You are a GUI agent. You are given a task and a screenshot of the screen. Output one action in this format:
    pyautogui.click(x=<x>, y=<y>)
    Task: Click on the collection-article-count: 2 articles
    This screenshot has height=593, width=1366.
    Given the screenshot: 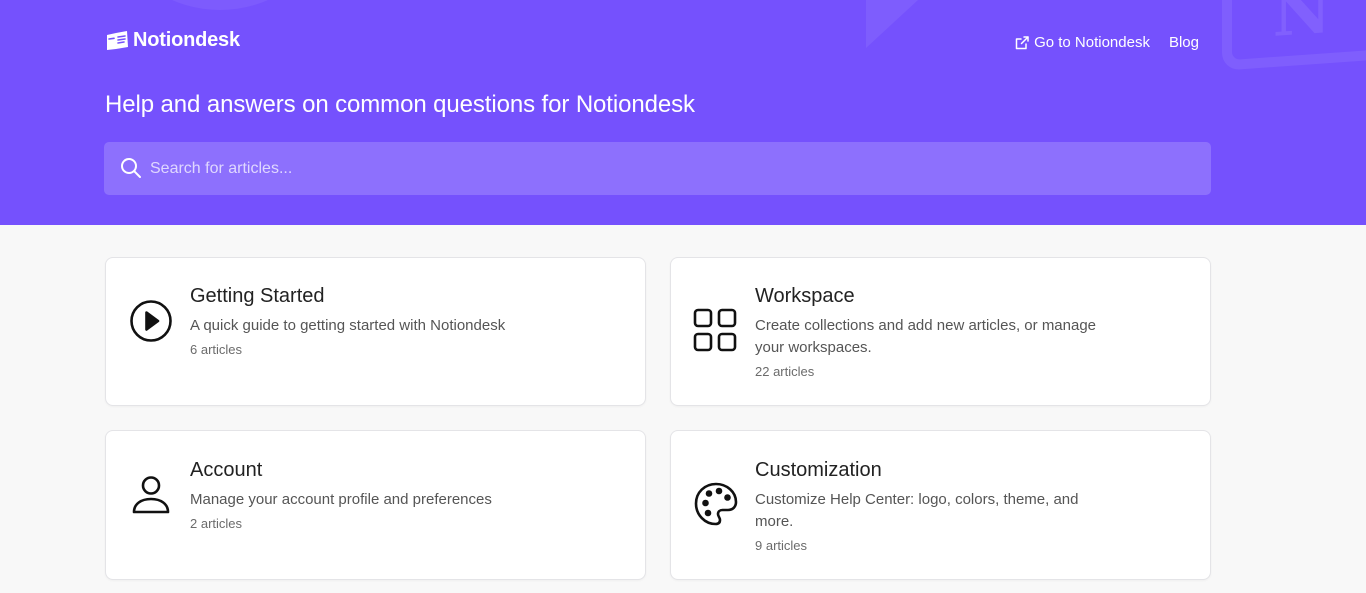 What is the action you would take?
    pyautogui.click(x=216, y=523)
    